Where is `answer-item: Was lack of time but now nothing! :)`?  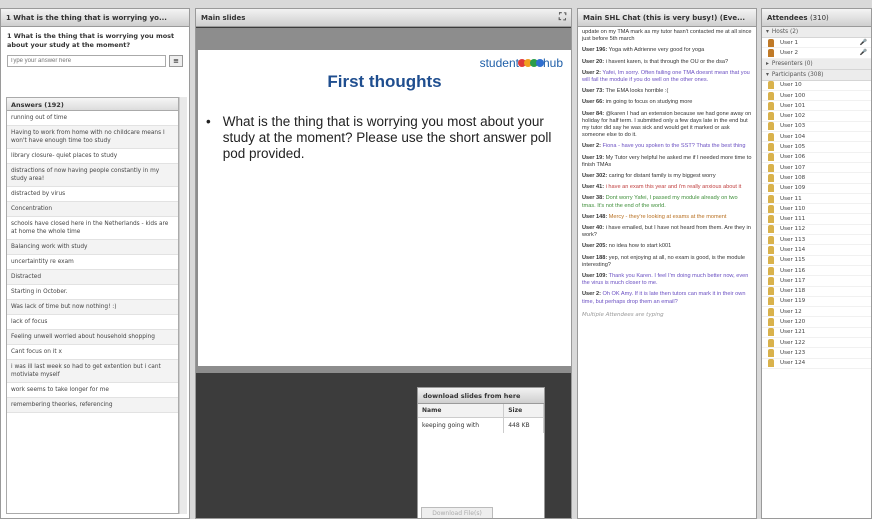 answer-item: Was lack of time but now nothing! :) is located at coordinates (92, 307).